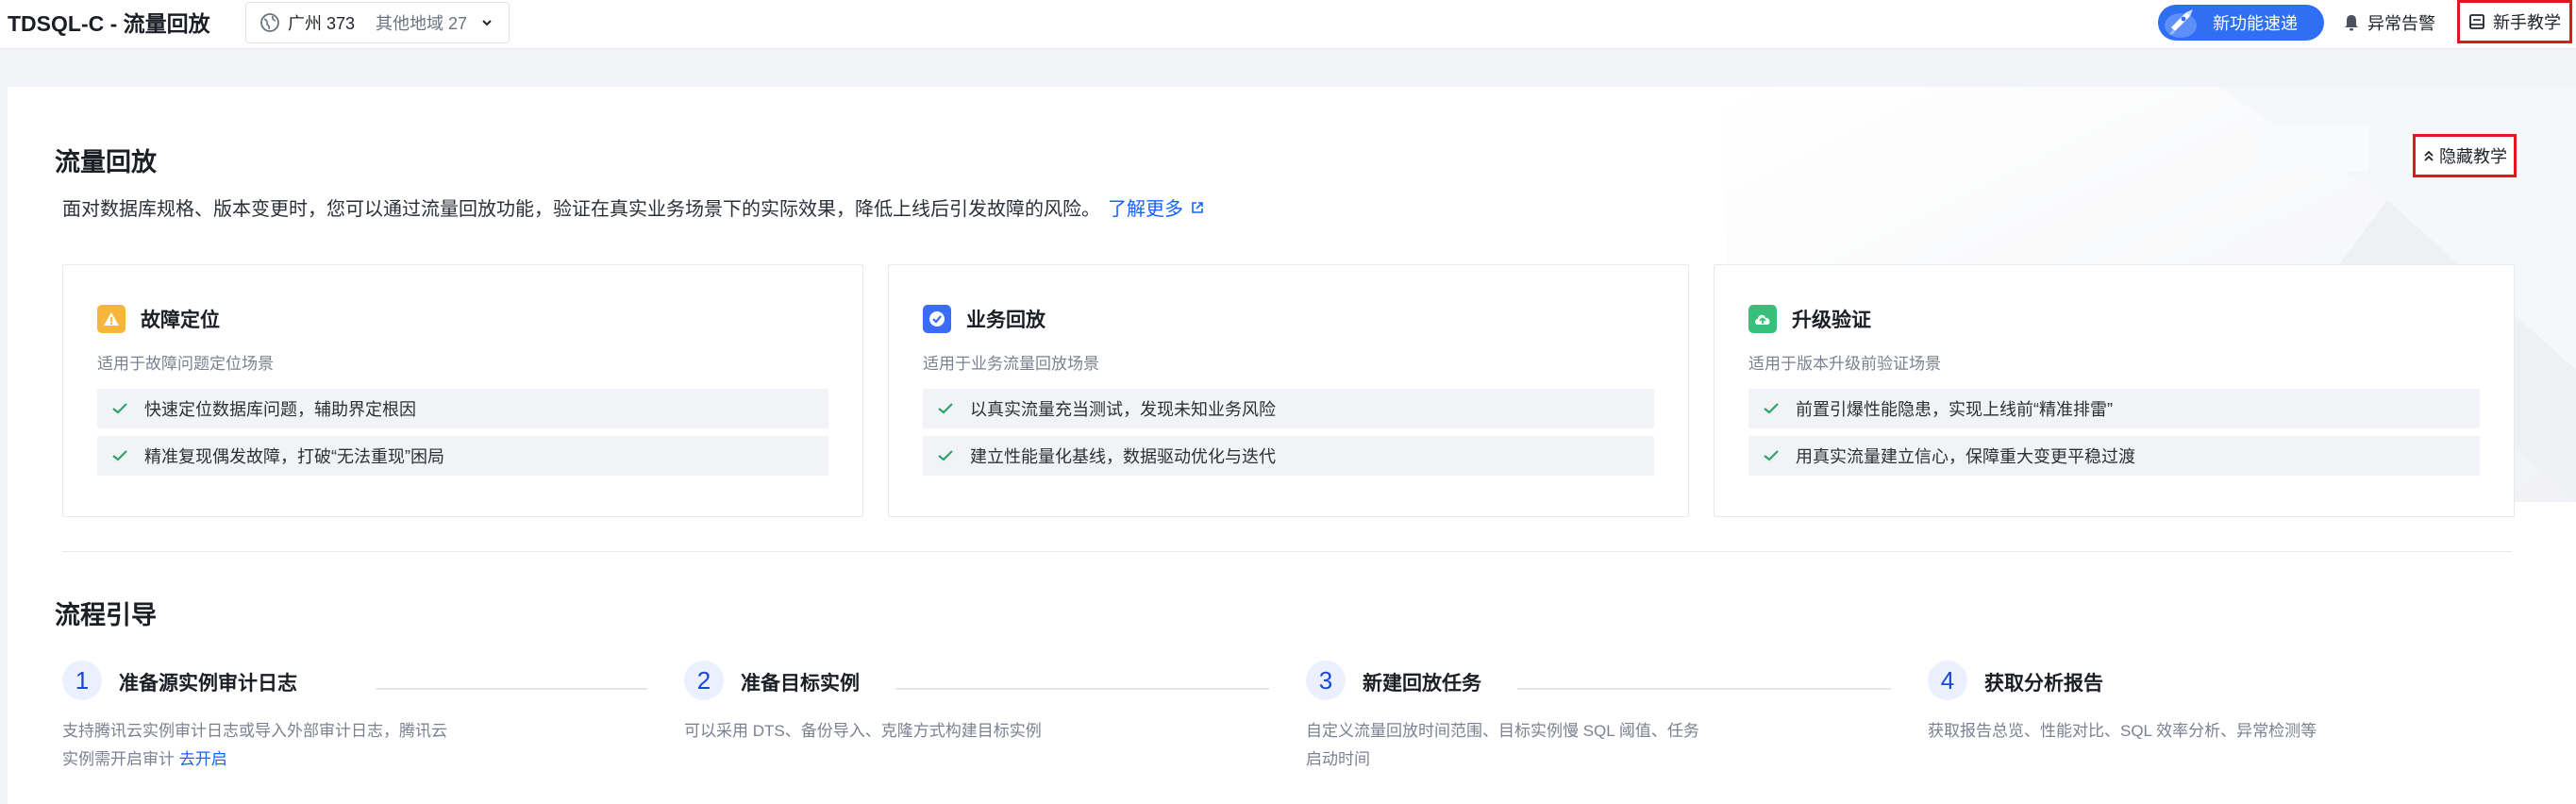 This screenshot has width=2576, height=804. What do you see at coordinates (1288, 456) in the screenshot?
I see `card-item: 建立性能量化基线，数据驱动优化与迭代` at bounding box center [1288, 456].